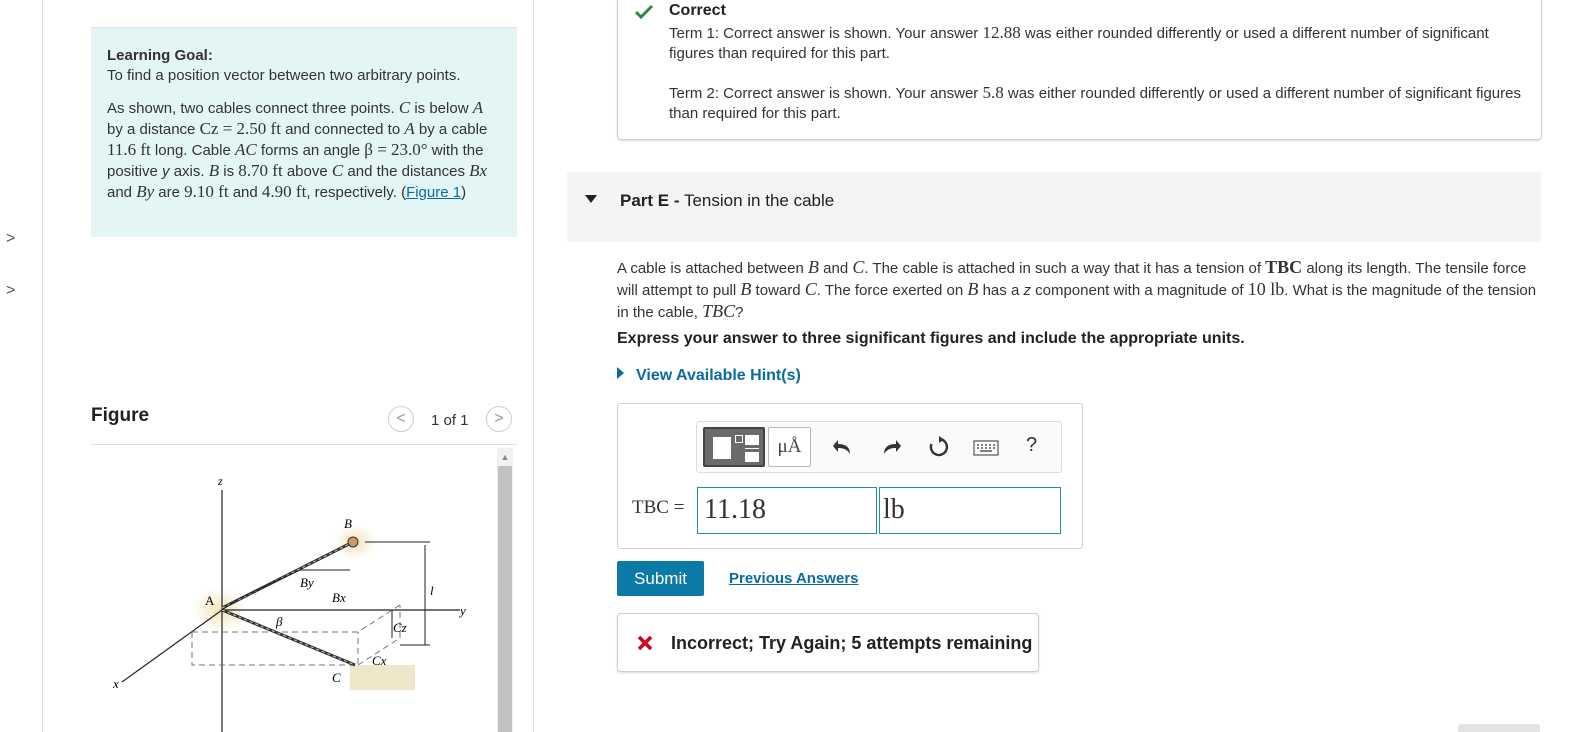  I want to click on answer-value-field: 11.18, so click(787, 510).